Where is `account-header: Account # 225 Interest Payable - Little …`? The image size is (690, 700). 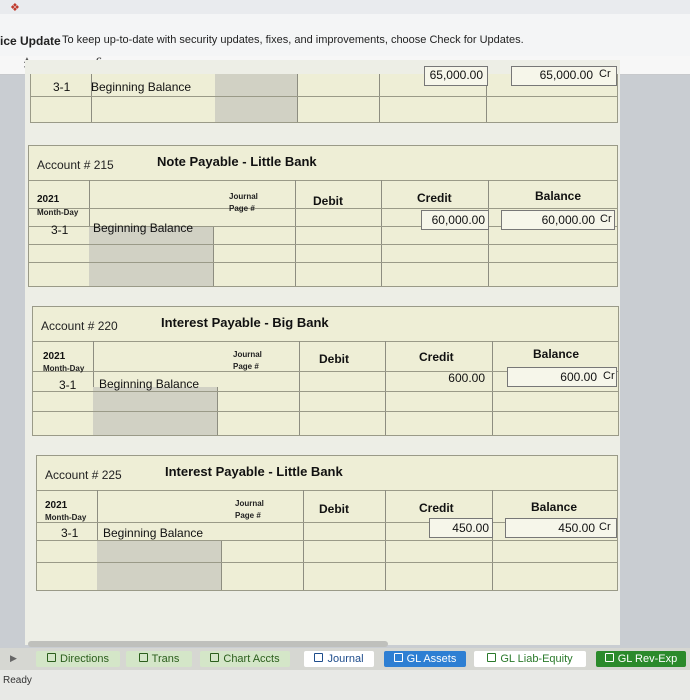 account-header: Account # 225 Interest Payable - Little … is located at coordinates (327, 473).